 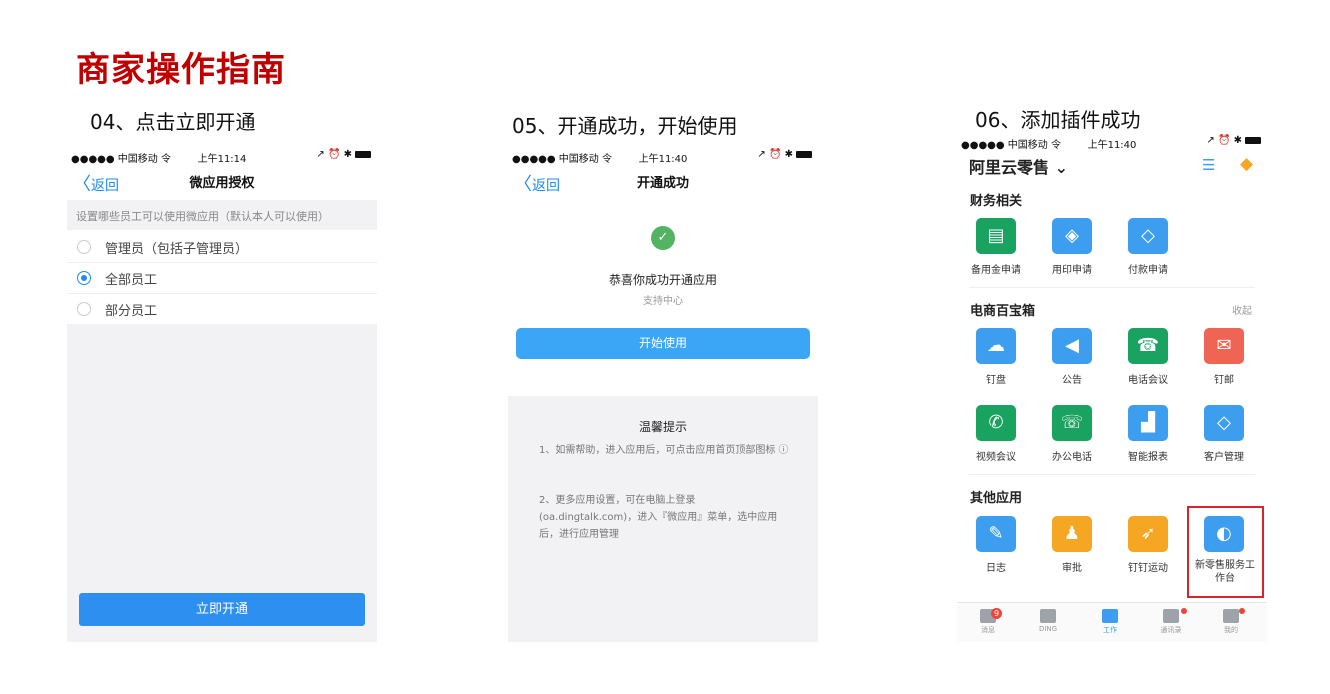 I want to click on report-icon: ▟, so click(x=1148, y=423).